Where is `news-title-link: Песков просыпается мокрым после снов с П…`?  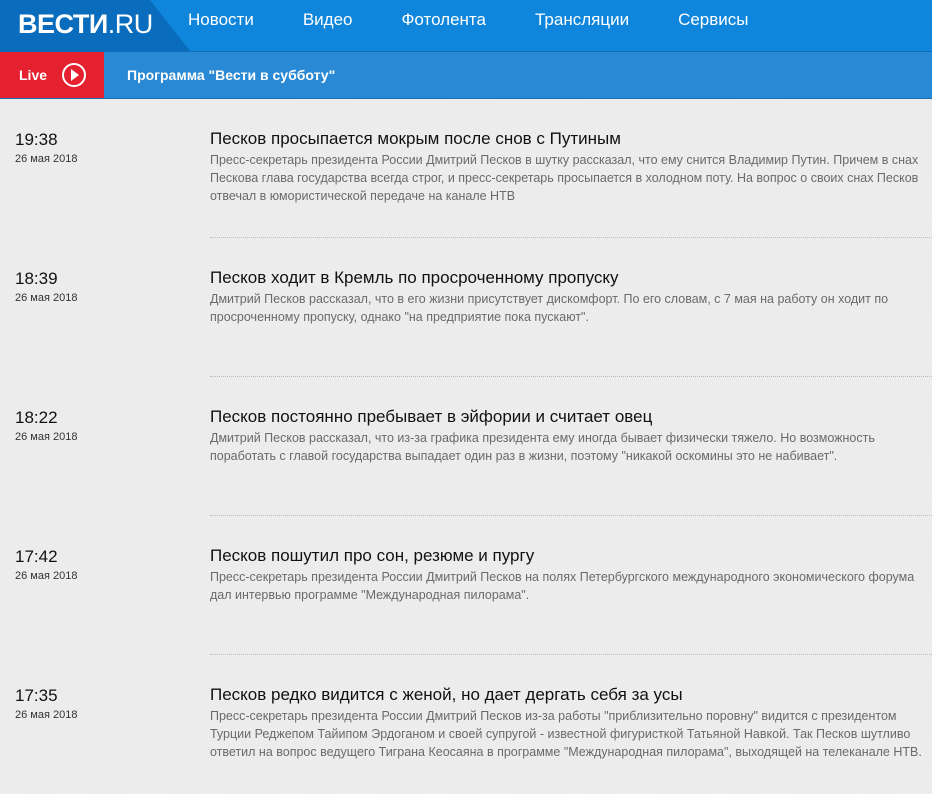
news-title-link: Песков просыпается мокрым после снов с П… is located at coordinates (565, 139).